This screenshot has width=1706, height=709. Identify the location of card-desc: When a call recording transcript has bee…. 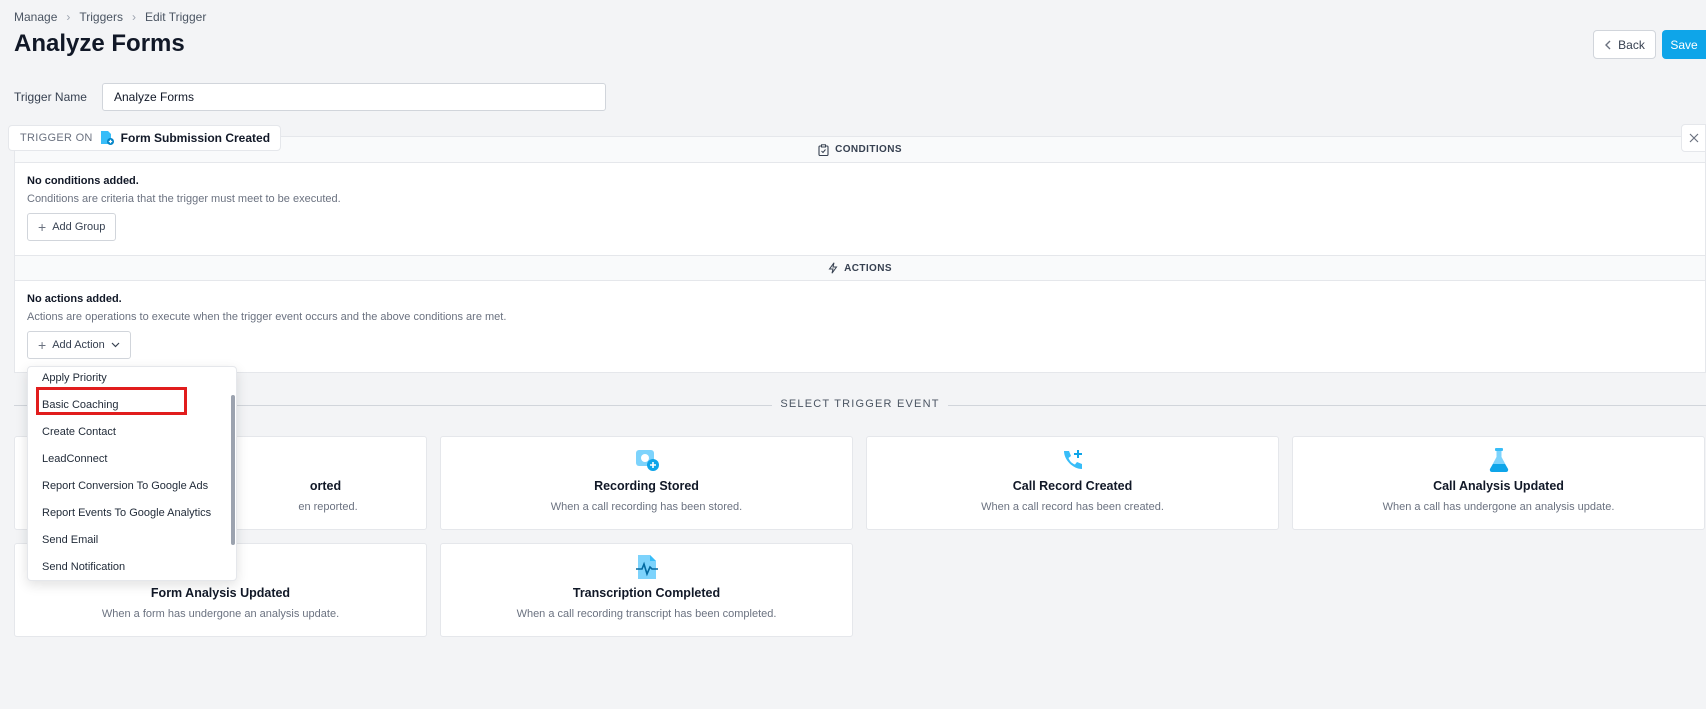
(646, 614).